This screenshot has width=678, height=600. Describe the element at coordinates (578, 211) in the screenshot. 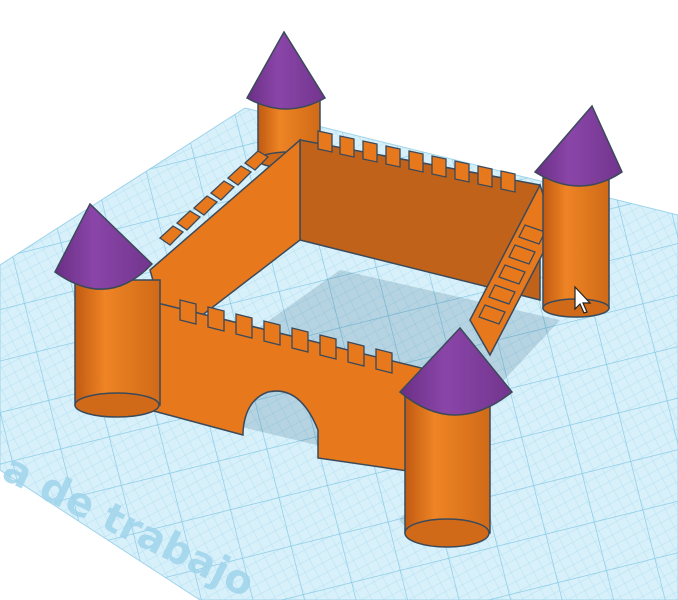

I see `tower-back-right` at that location.